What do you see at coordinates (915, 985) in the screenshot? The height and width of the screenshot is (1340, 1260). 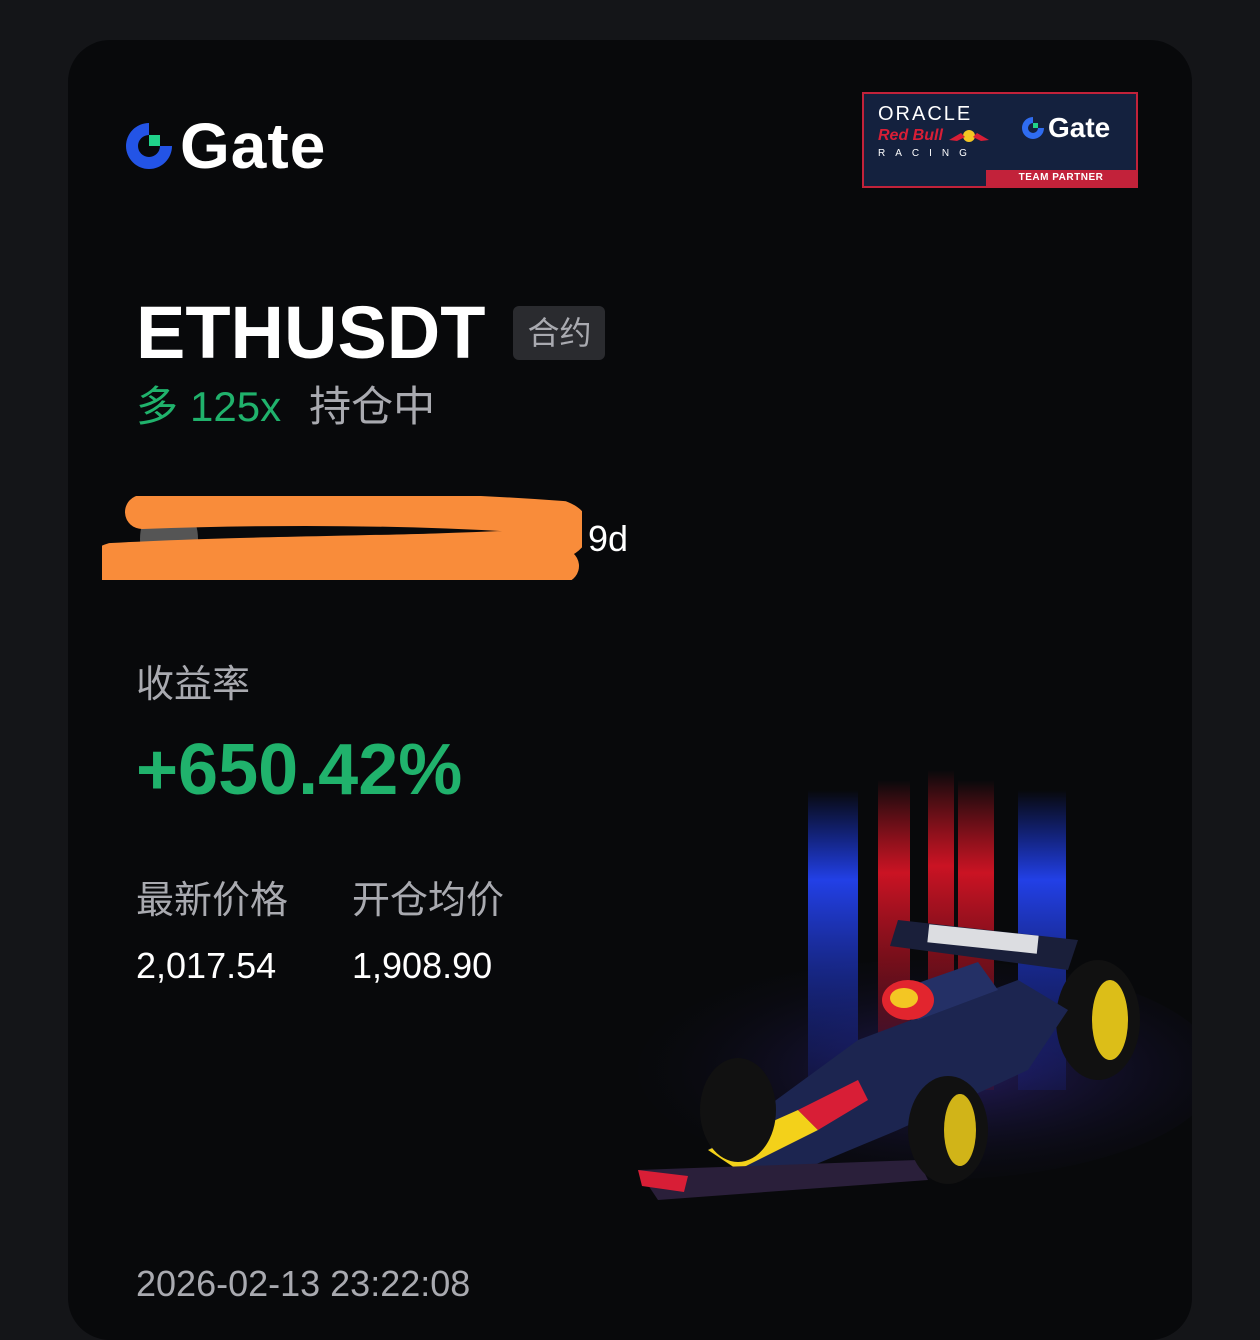 I see `race-car-illustration` at bounding box center [915, 985].